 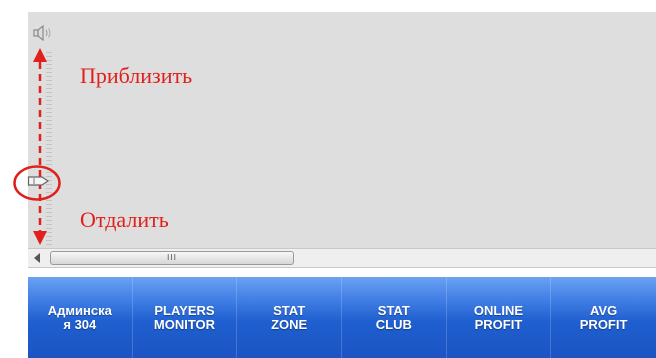 I want to click on toolbar-button-online-profit: ONLINE PROFIT, so click(x=499, y=317).